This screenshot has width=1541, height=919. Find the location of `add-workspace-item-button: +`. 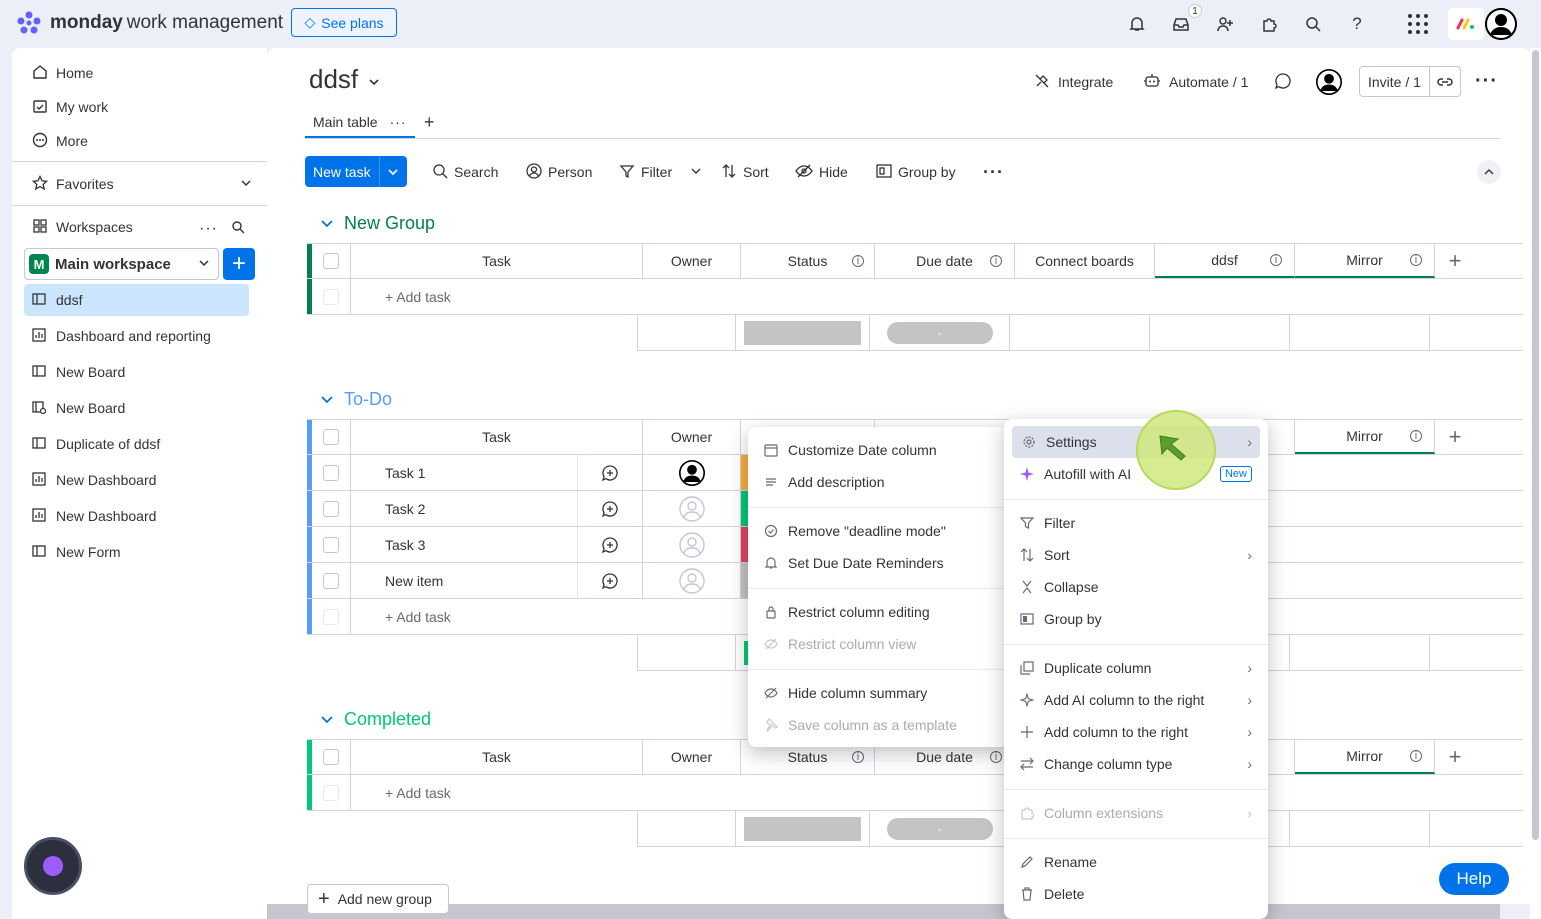

add-workspace-item-button: + is located at coordinates (239, 264).